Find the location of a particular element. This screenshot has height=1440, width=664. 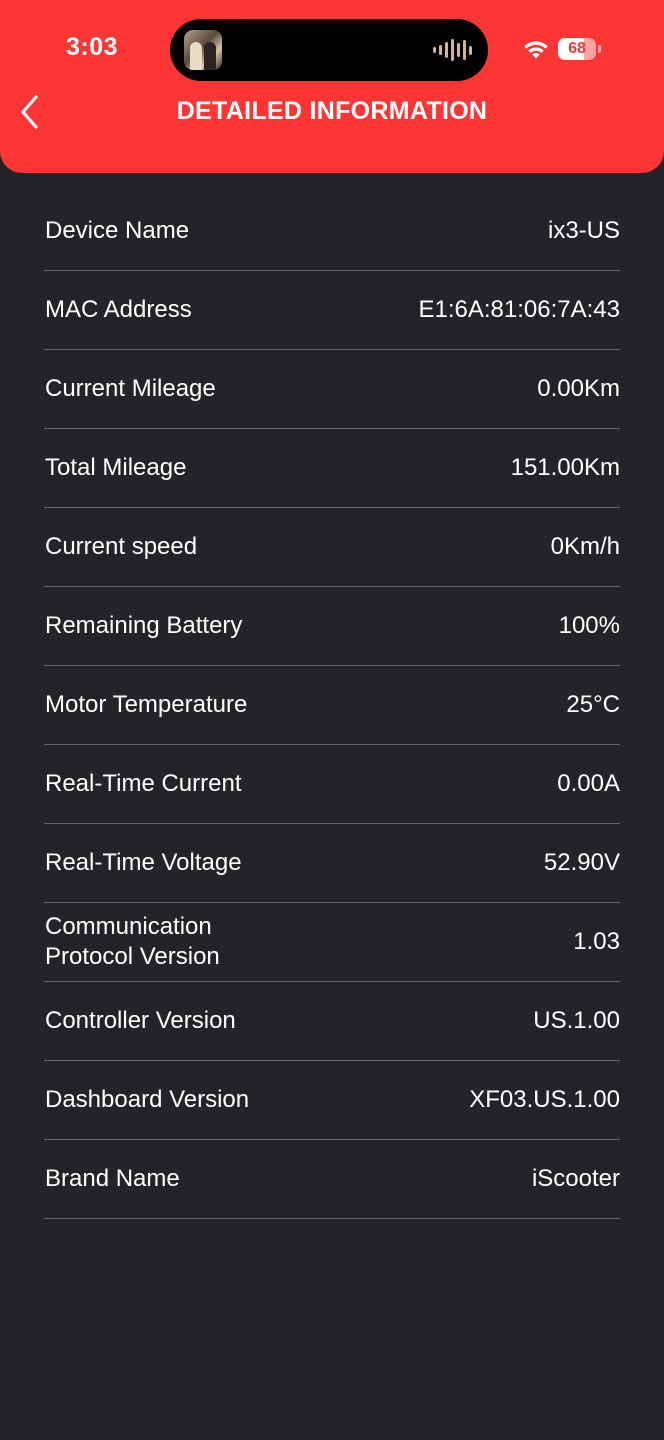

battery-icon: 68 is located at coordinates (577, 49).